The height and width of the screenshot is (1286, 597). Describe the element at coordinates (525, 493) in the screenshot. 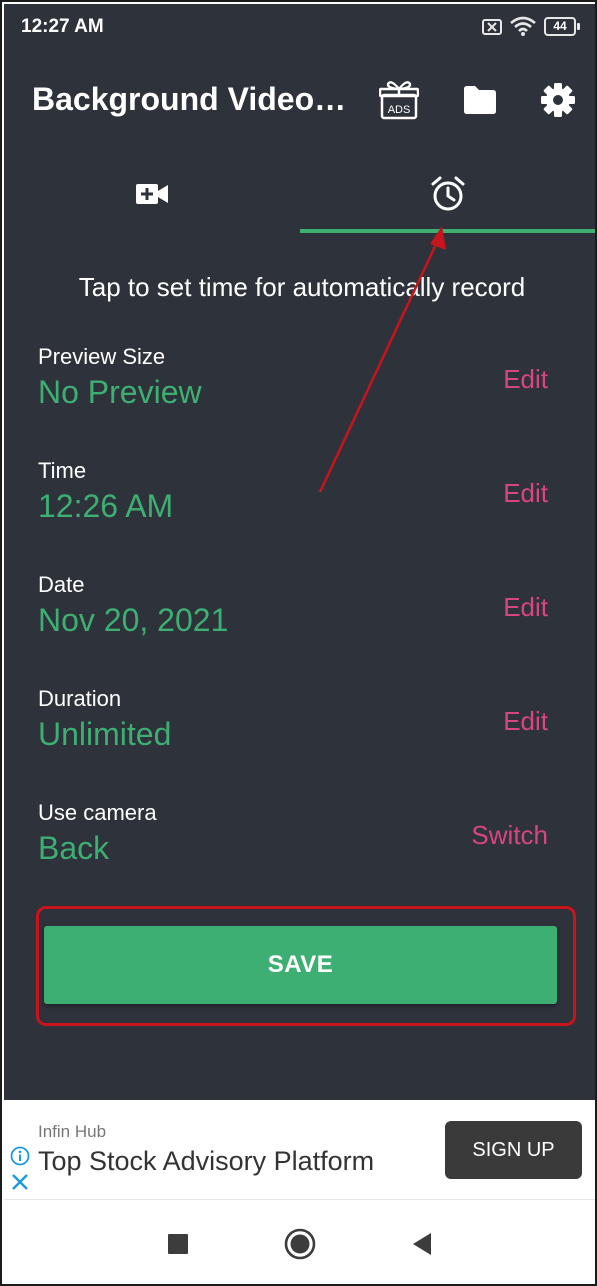

I see `edit-time-button: Edit` at that location.